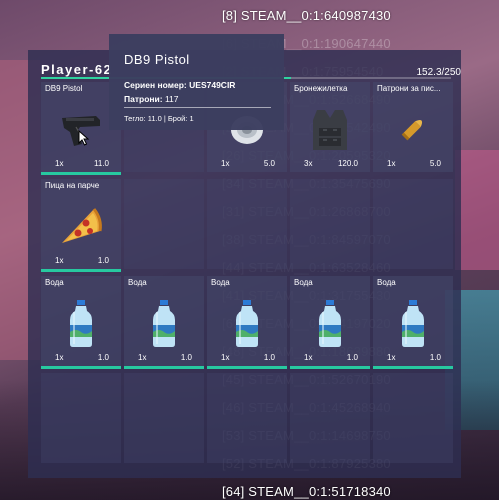 The image size is (499, 500). What do you see at coordinates (84, 138) in the screenshot?
I see `mouse-cursor-icon` at bounding box center [84, 138].